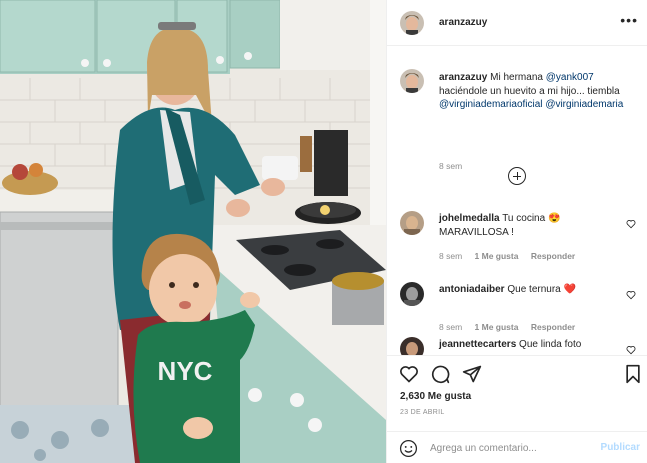 Image resolution: width=647 pixels, height=463 pixels. I want to click on share-icon, so click(472, 374).